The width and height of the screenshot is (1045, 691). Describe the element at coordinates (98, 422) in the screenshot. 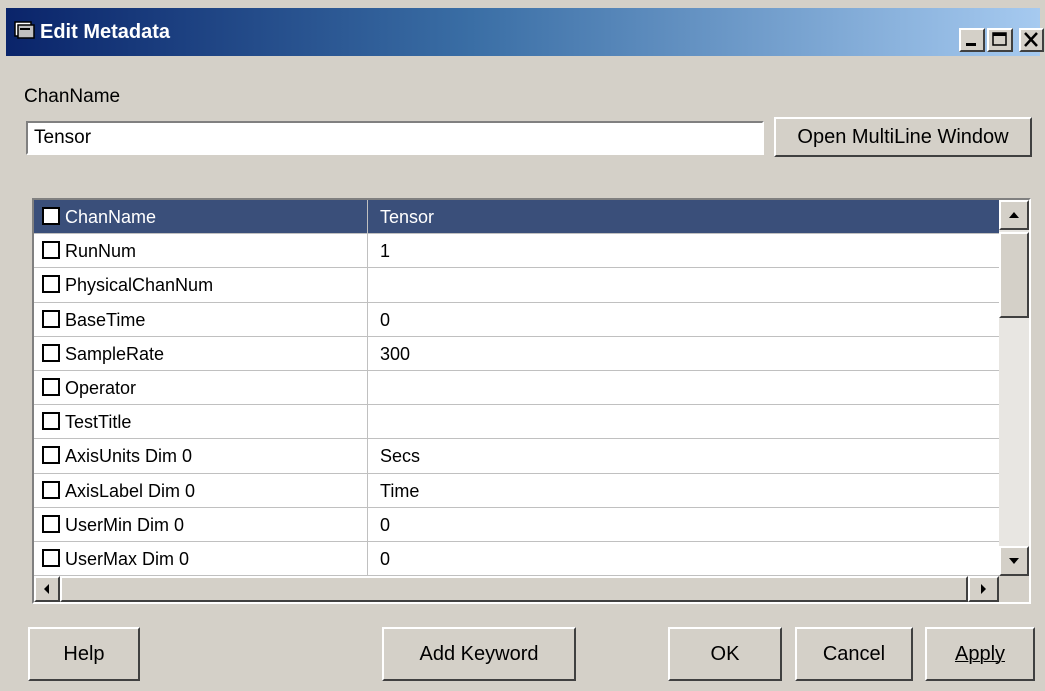

I see `keyword-name: TestTitle` at that location.